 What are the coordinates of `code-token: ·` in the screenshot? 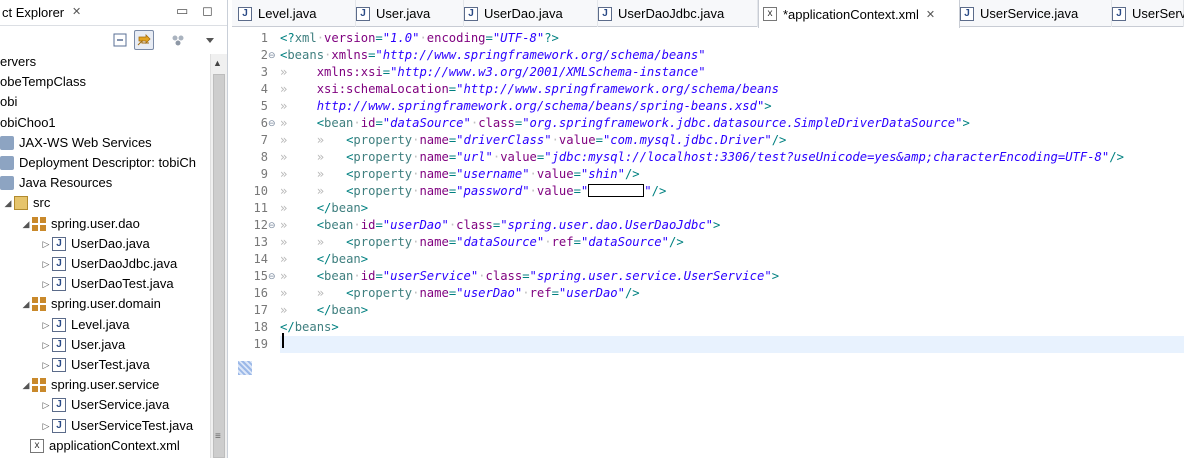 It's located at (320, 38).